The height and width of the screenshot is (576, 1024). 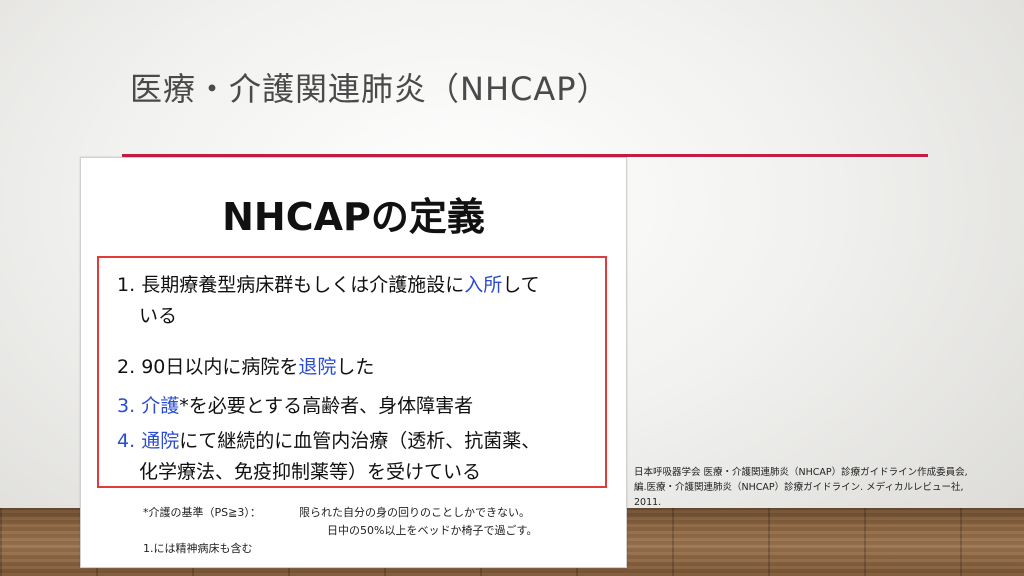 What do you see at coordinates (317, 367) in the screenshot?
I see `item-highlight: 退院` at bounding box center [317, 367].